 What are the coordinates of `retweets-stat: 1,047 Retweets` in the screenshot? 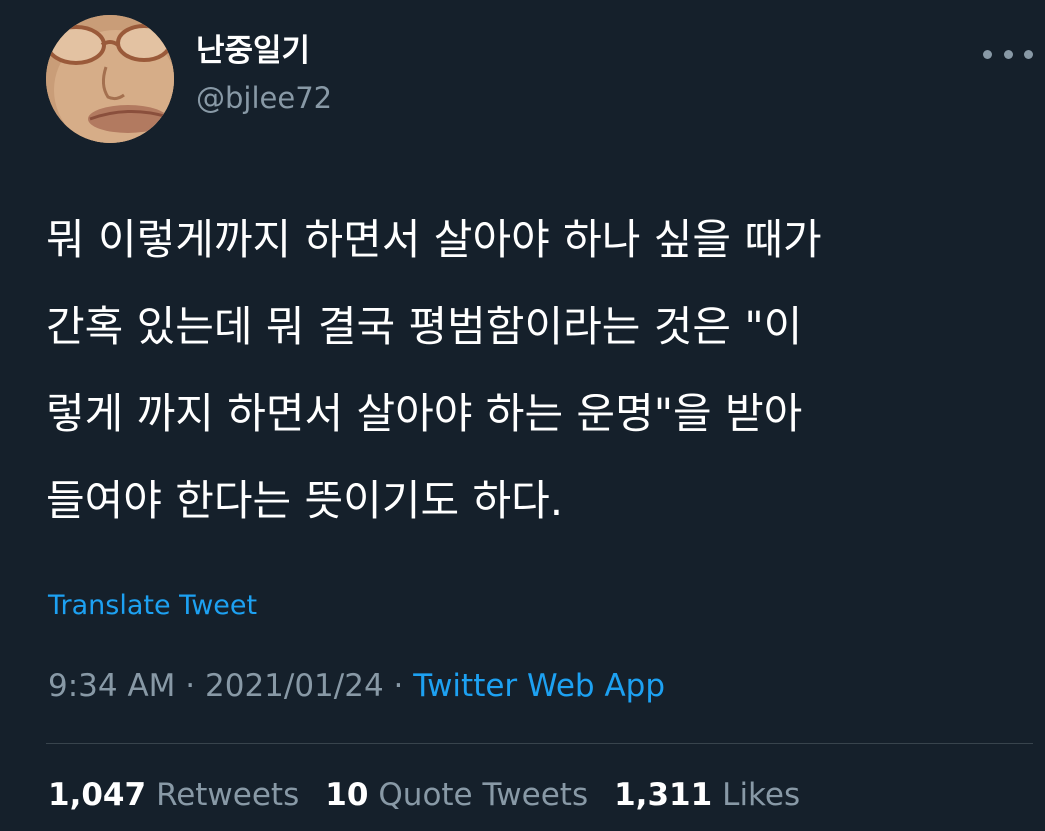 It's located at (173, 795).